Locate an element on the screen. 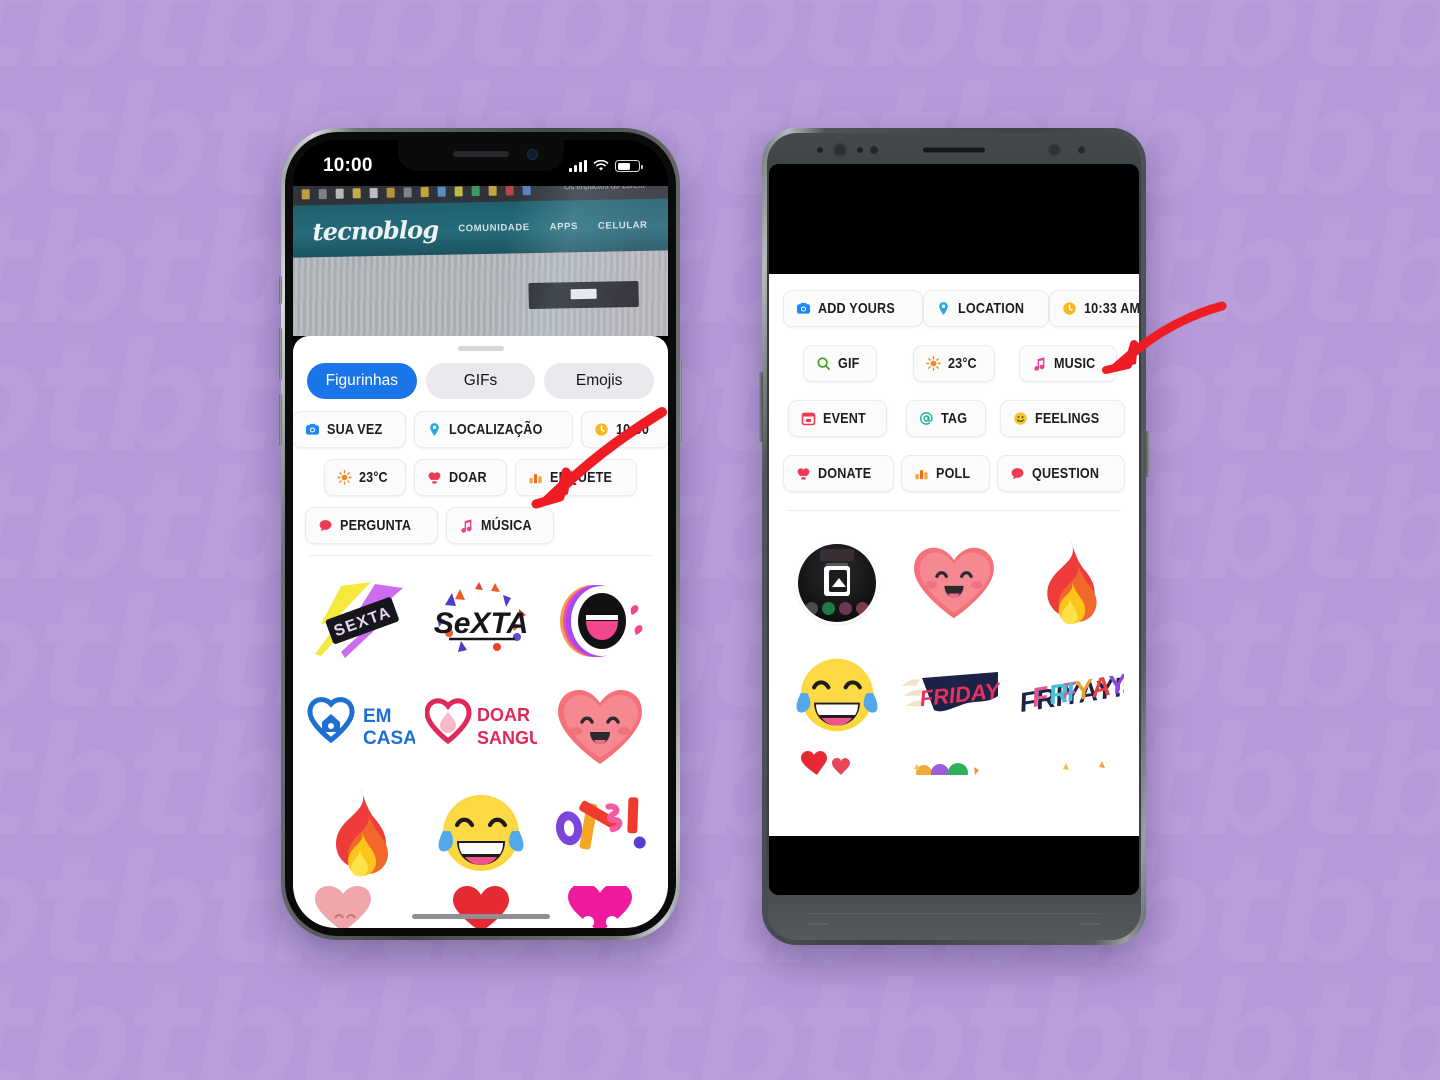 This screenshot has height=1080, width=1440. sticker-photo-thumbnail is located at coordinates (837, 583).